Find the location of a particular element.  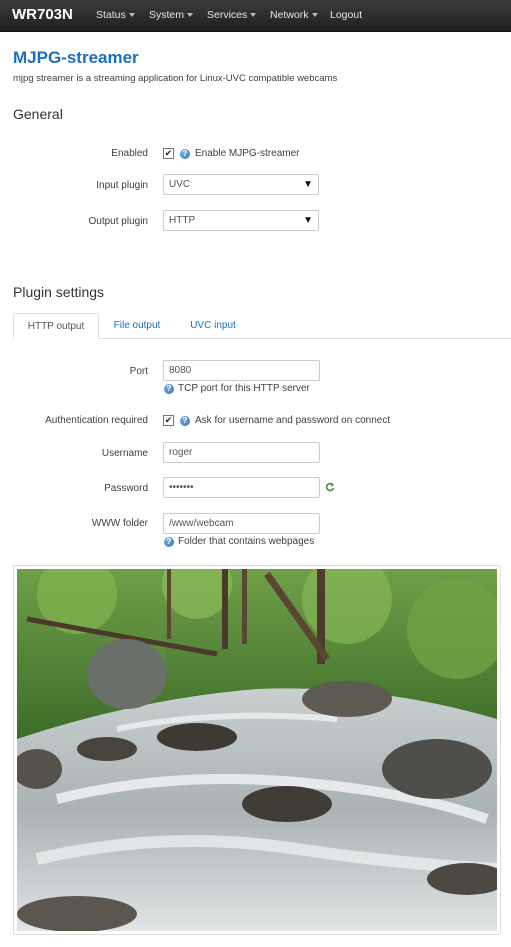

nav-system-label: System is located at coordinates (167, 15).